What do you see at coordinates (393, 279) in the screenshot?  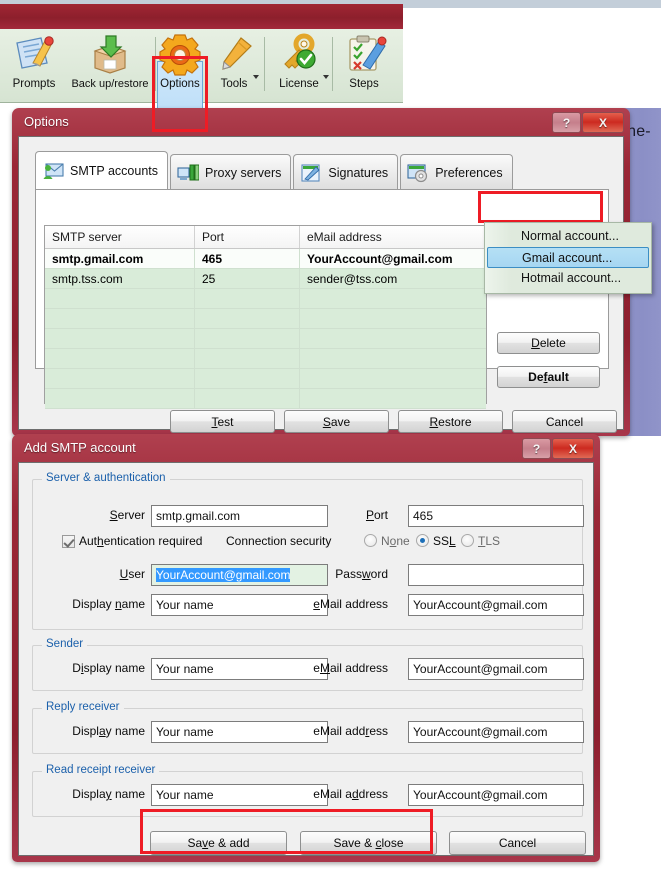 I see `cell-email: sender@tss.com` at bounding box center [393, 279].